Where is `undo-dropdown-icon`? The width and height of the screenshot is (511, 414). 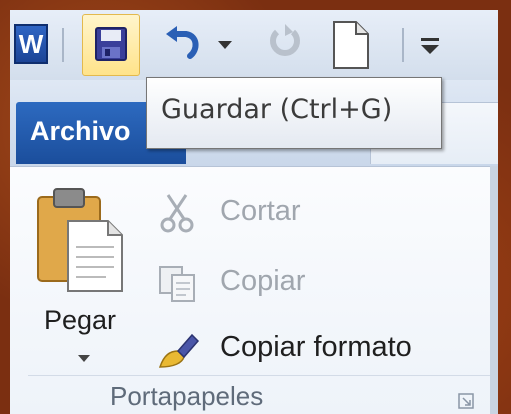
undo-dropdown-icon is located at coordinates (225, 44).